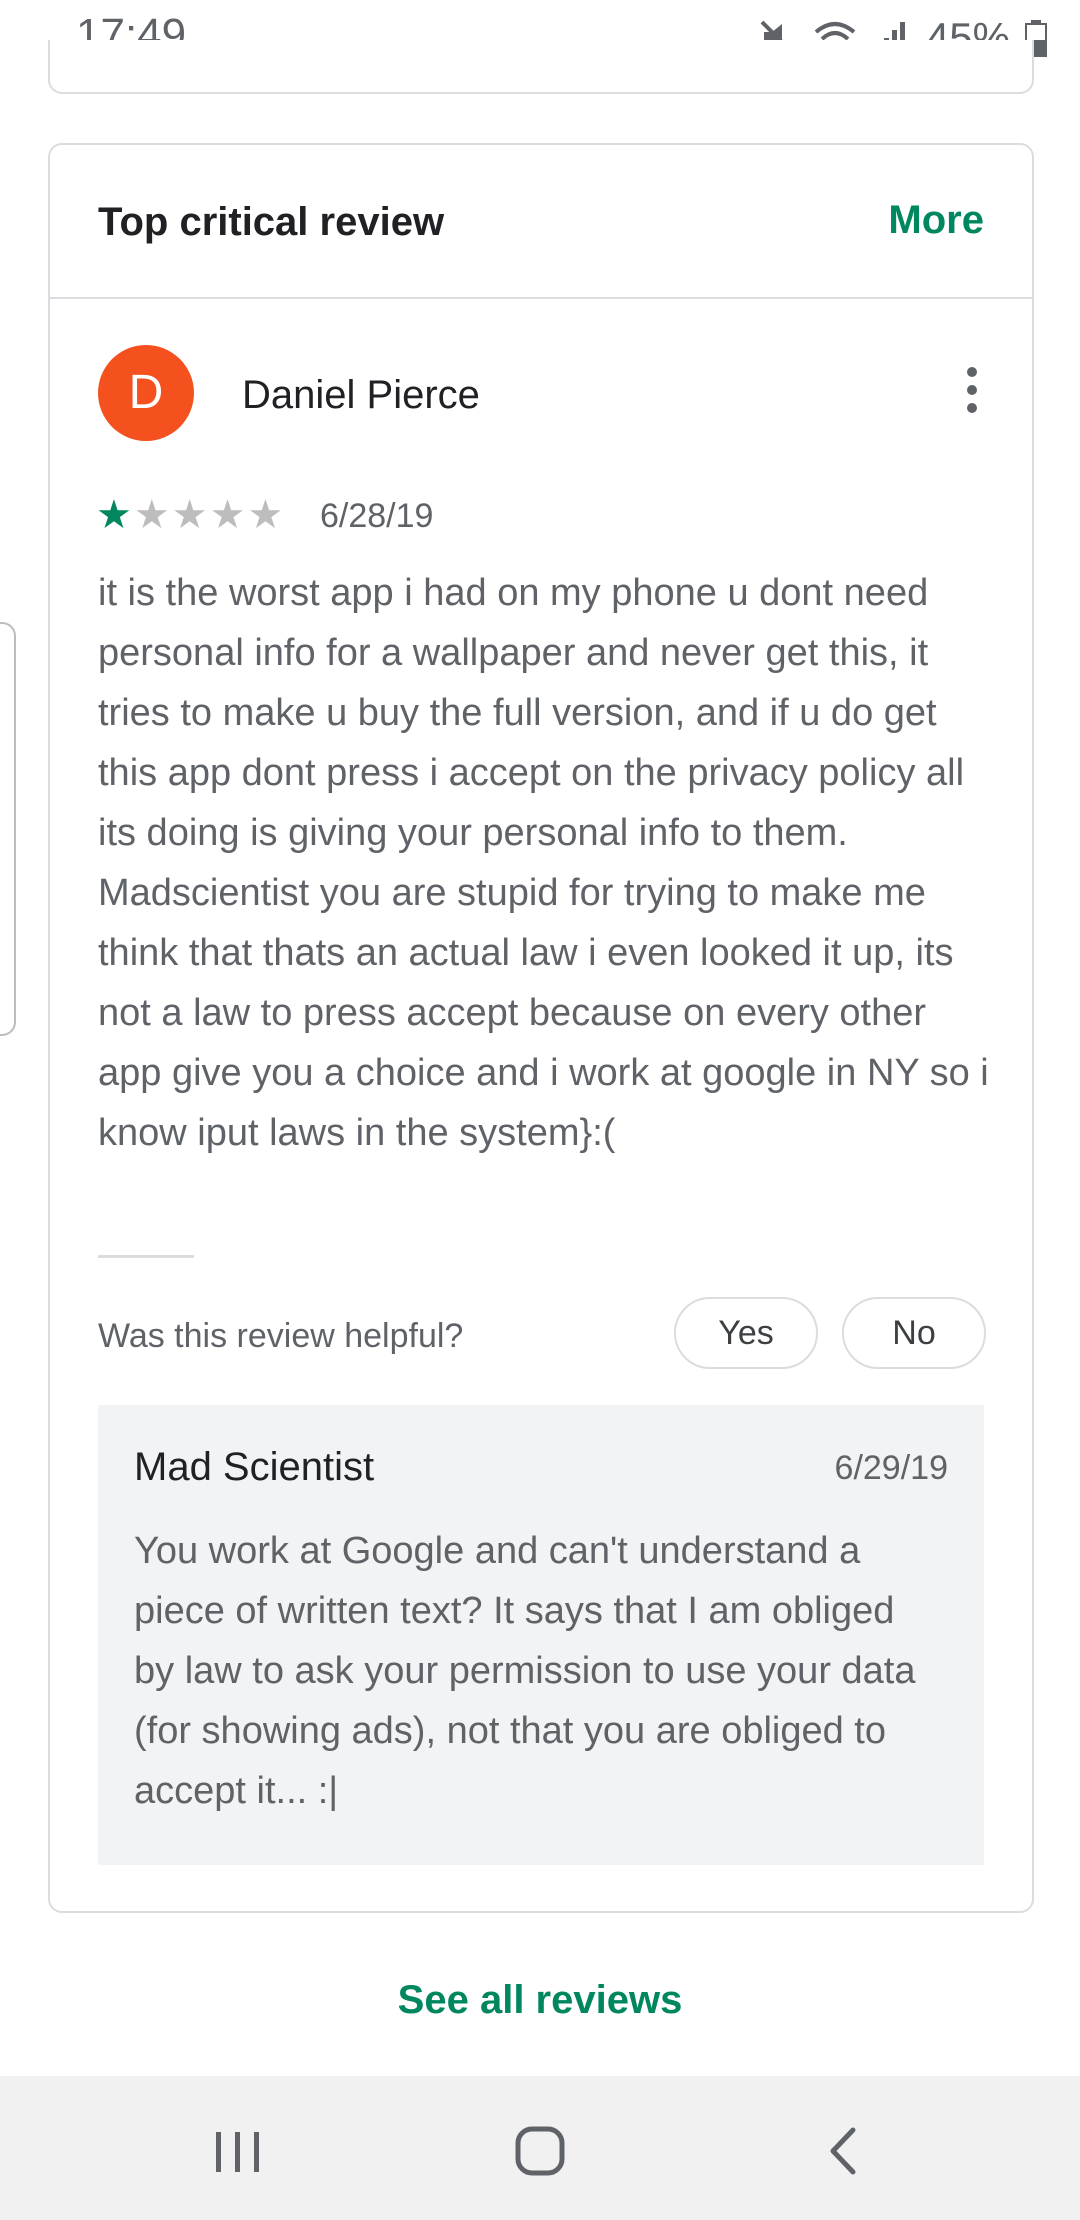 The image size is (1080, 2220). Describe the element at coordinates (936, 220) in the screenshot. I see `more-link: More` at that location.